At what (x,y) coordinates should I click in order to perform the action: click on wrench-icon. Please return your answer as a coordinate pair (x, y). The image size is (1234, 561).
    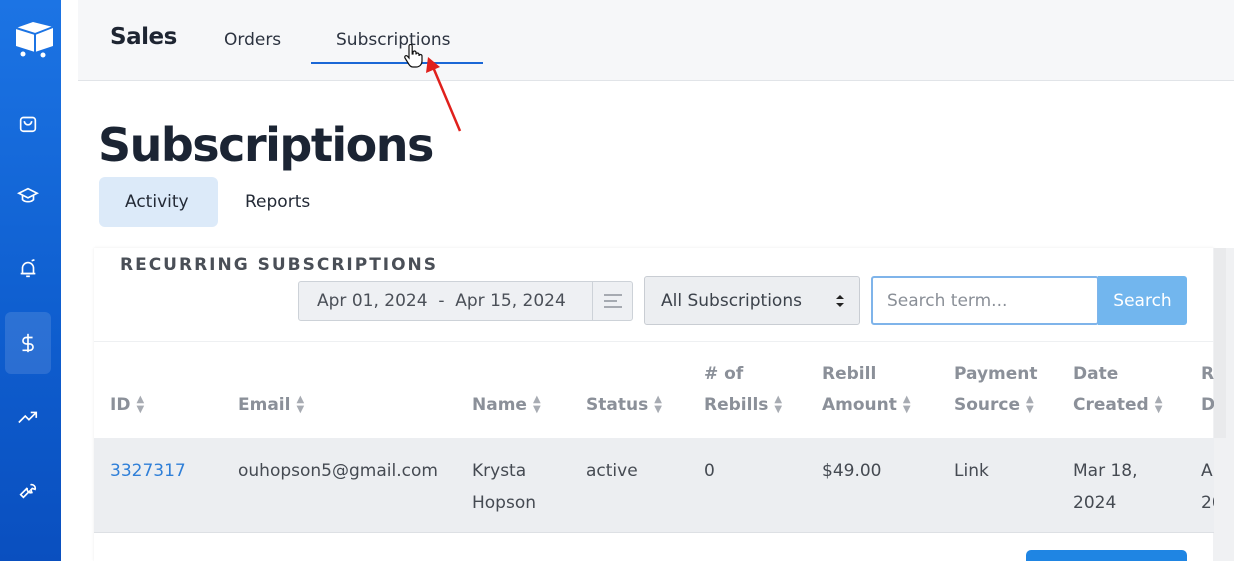
    Looking at the image, I should click on (28, 491).